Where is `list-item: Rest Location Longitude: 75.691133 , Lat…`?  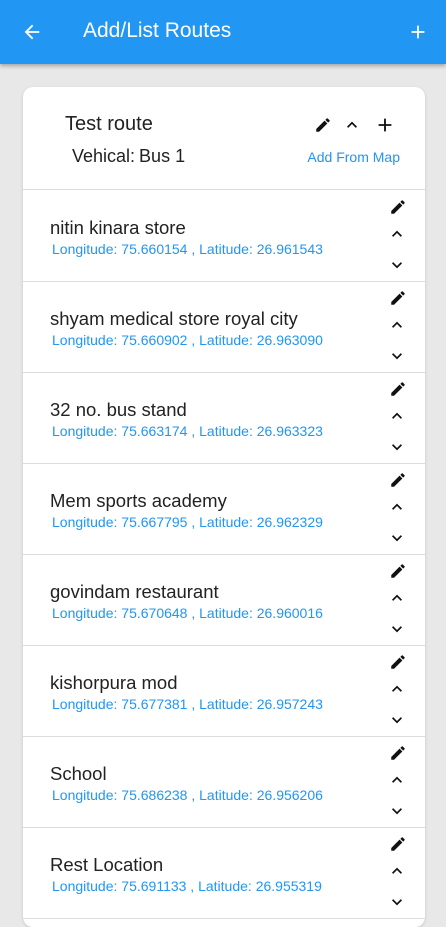
list-item: Rest Location Longitude: 75.691133 , Lat… is located at coordinates (224, 873).